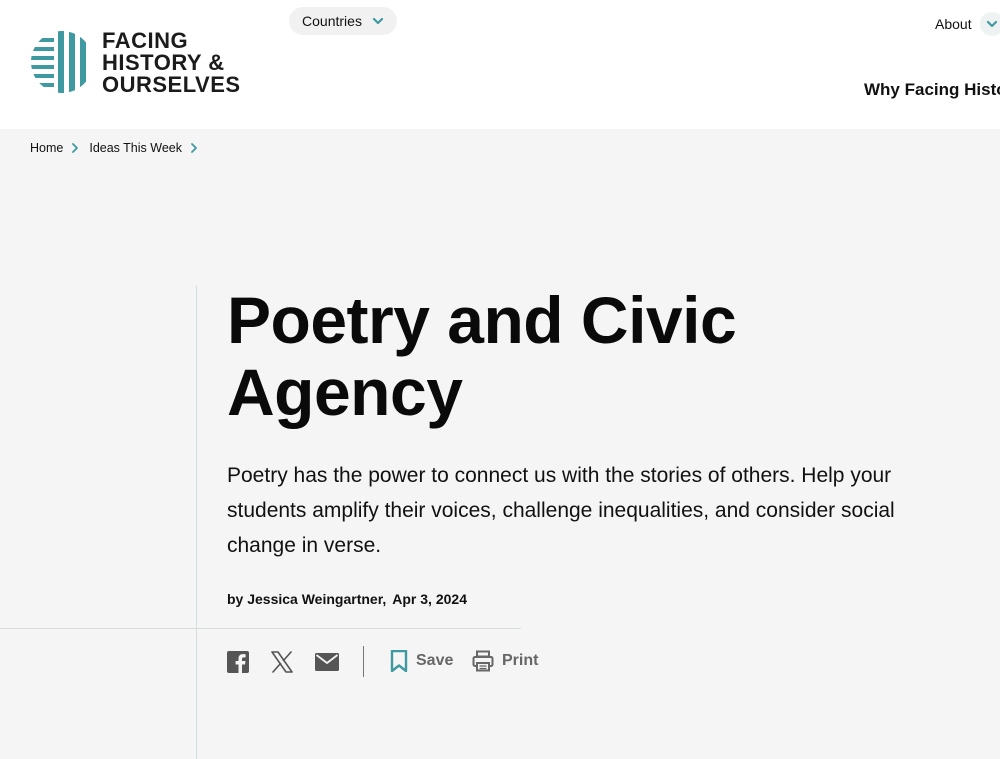 The height and width of the screenshot is (759, 1000). Describe the element at coordinates (196, 522) in the screenshot. I see `vertical-divider` at that location.